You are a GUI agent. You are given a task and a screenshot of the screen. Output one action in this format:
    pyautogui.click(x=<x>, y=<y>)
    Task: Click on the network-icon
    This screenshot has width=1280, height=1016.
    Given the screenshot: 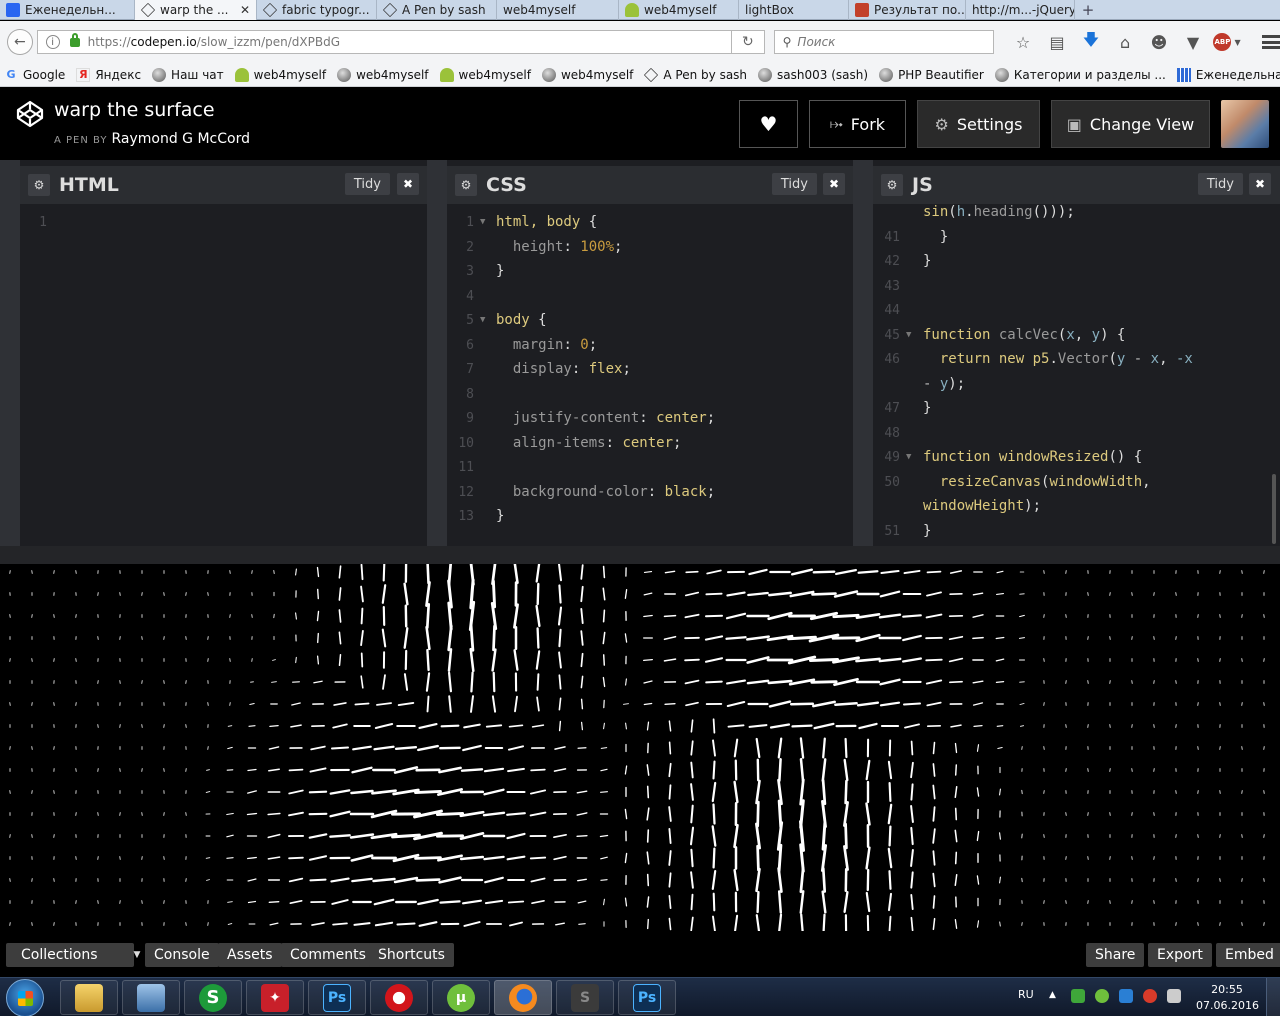 What is the action you would take?
    pyautogui.click(x=151, y=997)
    